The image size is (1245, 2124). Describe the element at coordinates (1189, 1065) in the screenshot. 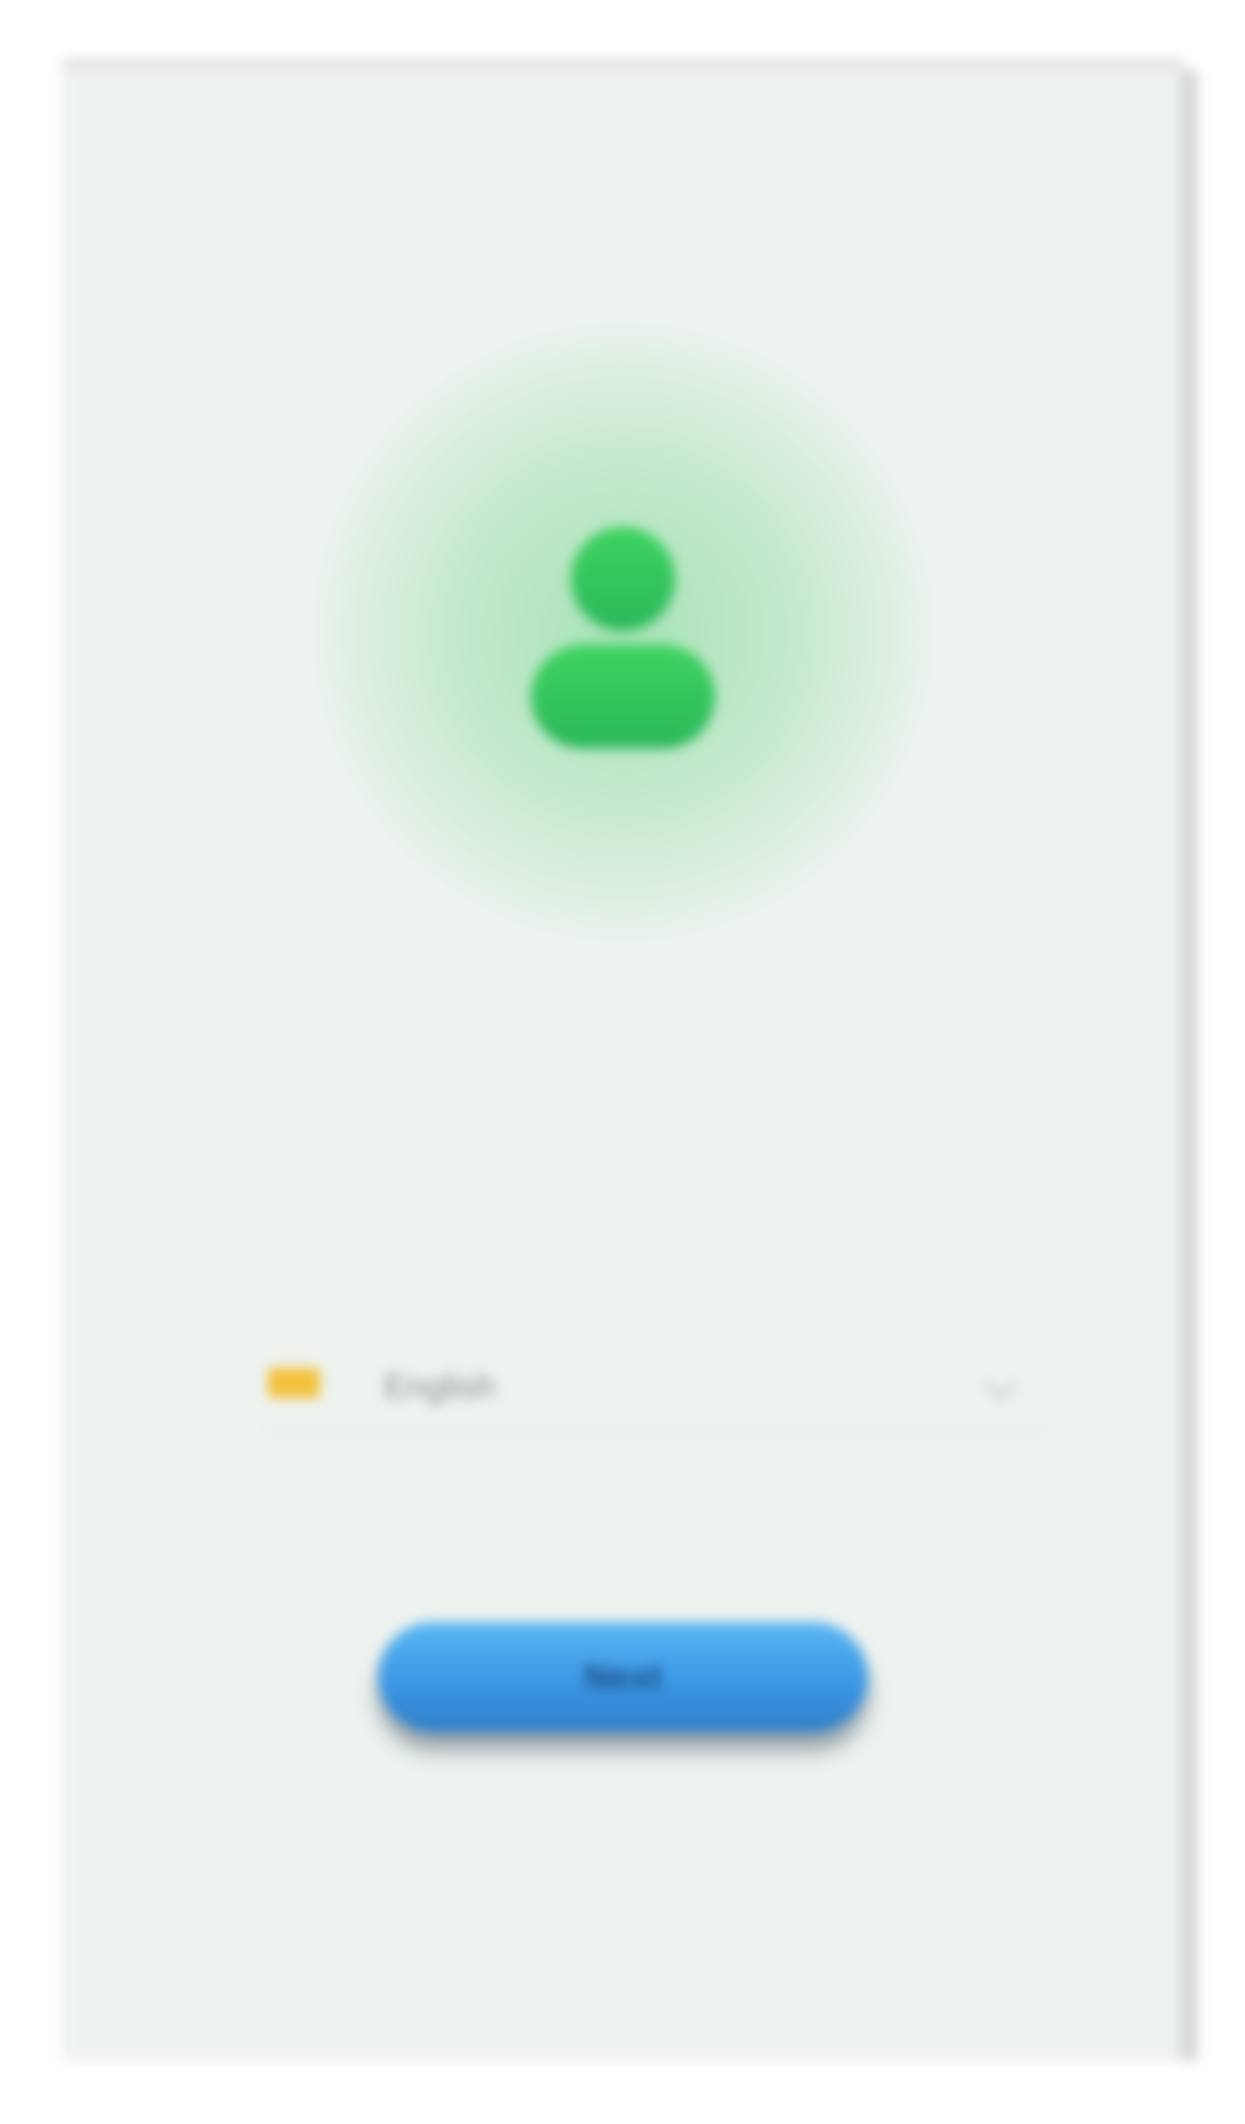

I see `device-edge` at that location.